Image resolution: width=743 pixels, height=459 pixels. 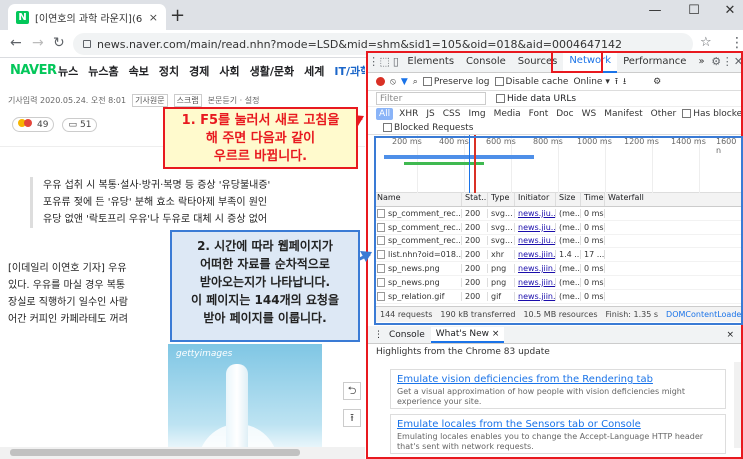 What do you see at coordinates (265, 300) in the screenshot?
I see `callout-line: 이 페이지는 144개의 요청을` at bounding box center [265, 300].